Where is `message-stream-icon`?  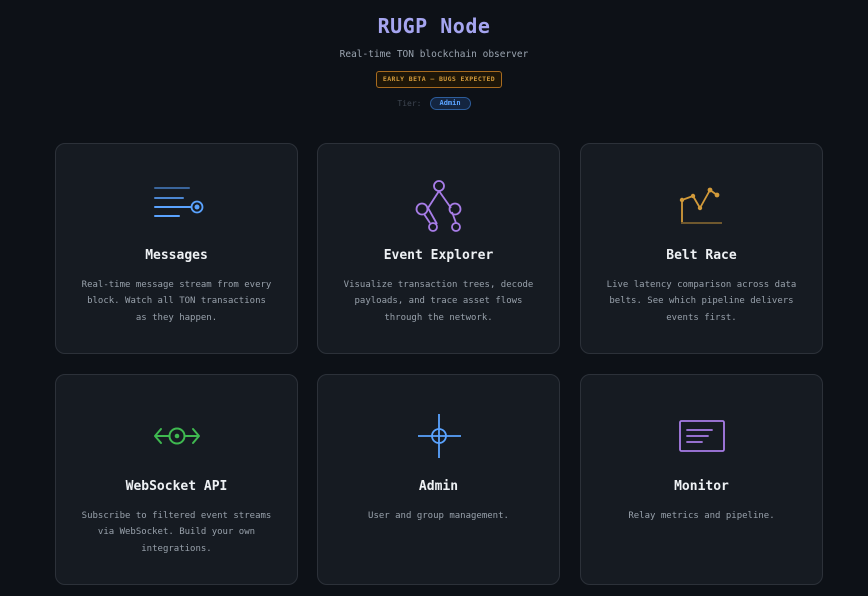 message-stream-icon is located at coordinates (177, 208).